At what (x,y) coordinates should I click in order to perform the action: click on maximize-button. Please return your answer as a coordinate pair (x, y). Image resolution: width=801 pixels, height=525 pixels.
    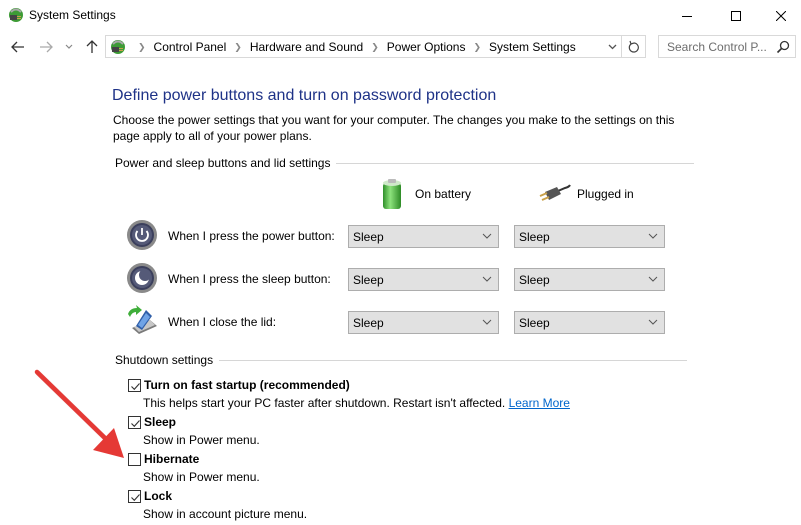
    Looking at the image, I should click on (736, 15).